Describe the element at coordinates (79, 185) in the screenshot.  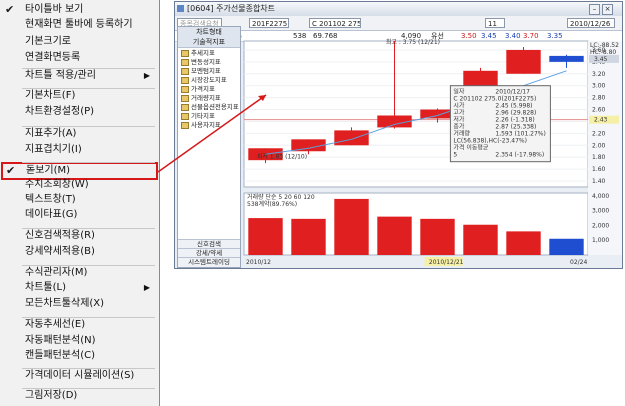
I see `menu-item: 수치조회창(W)` at that location.